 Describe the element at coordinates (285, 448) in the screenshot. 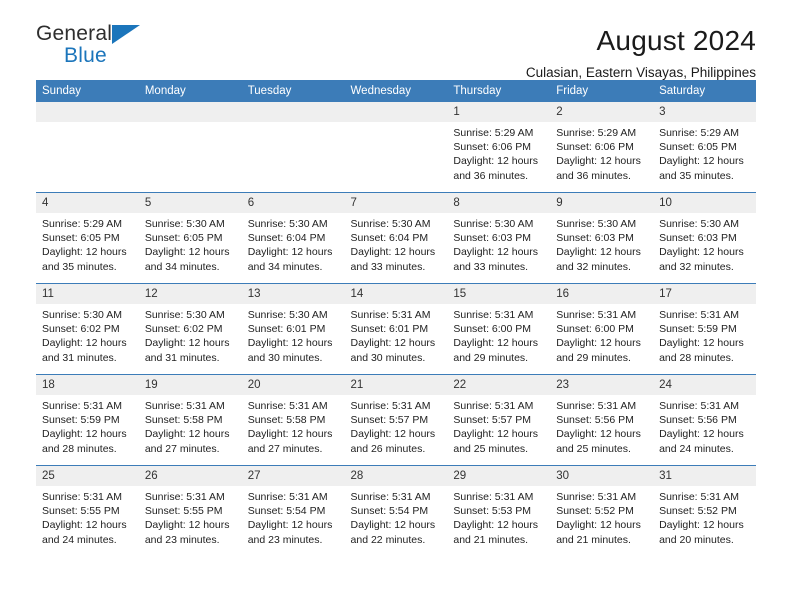

I see `sun-info-daylight2: and 27 minutes.` at that location.